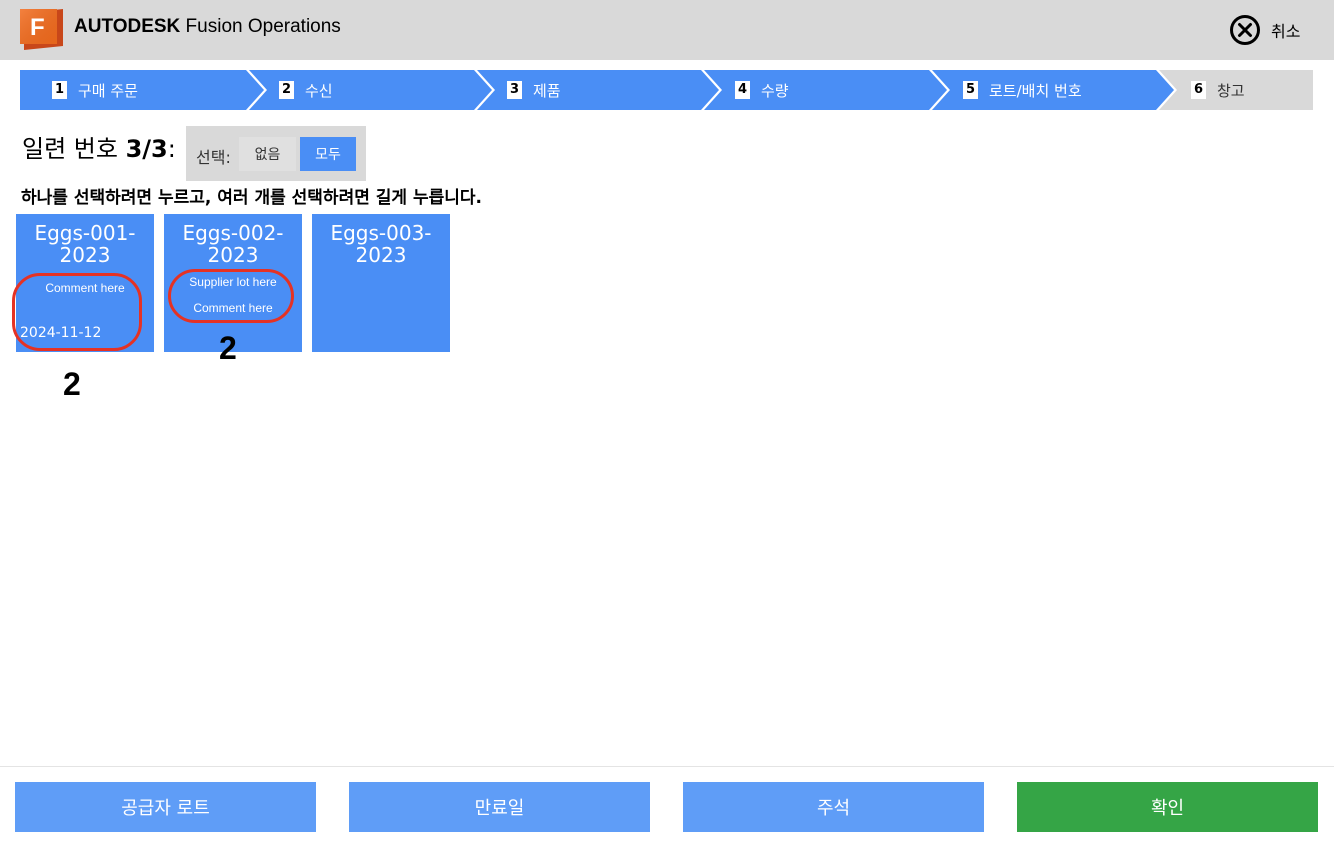  Describe the element at coordinates (260, 26) in the screenshot. I see `product-name: Fusion Operations` at that location.